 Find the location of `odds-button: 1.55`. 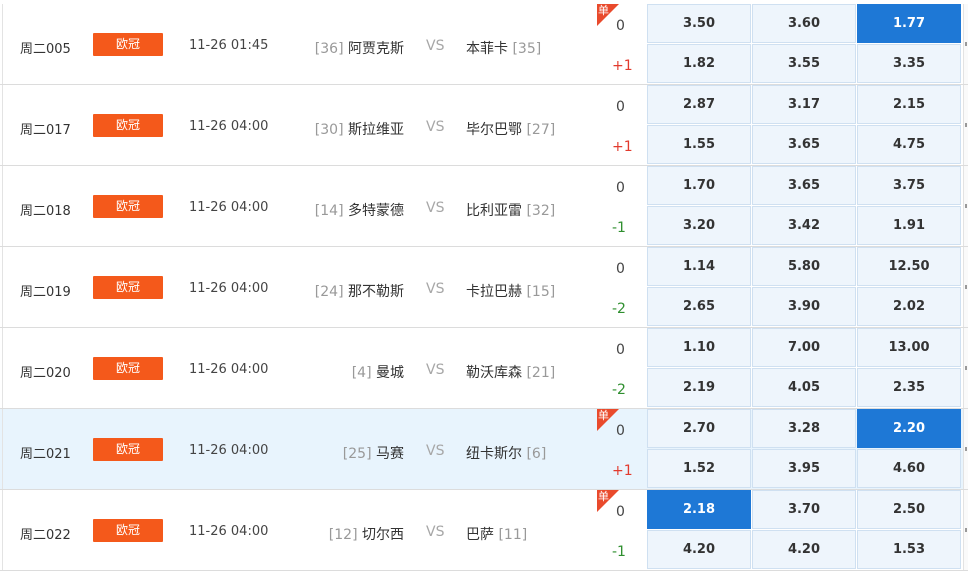

odds-button: 1.55 is located at coordinates (699, 144).